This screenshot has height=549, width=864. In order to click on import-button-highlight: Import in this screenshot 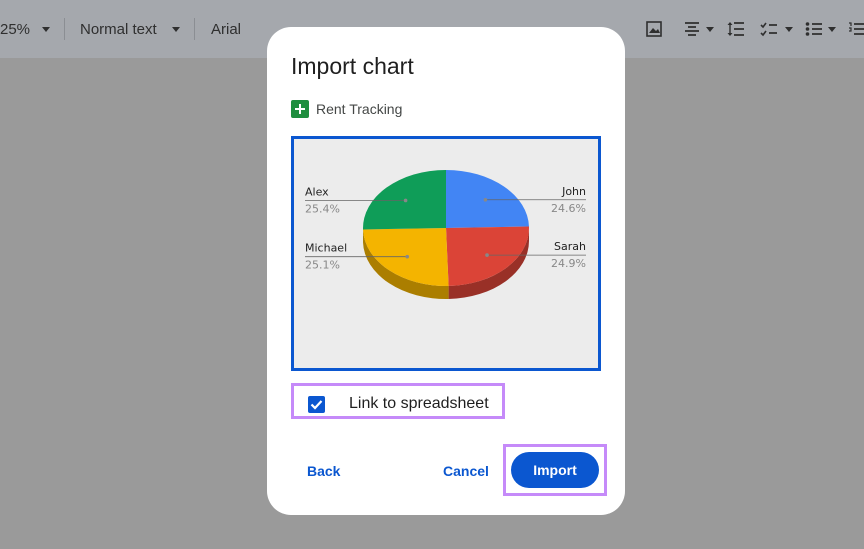, I will do `click(555, 470)`.